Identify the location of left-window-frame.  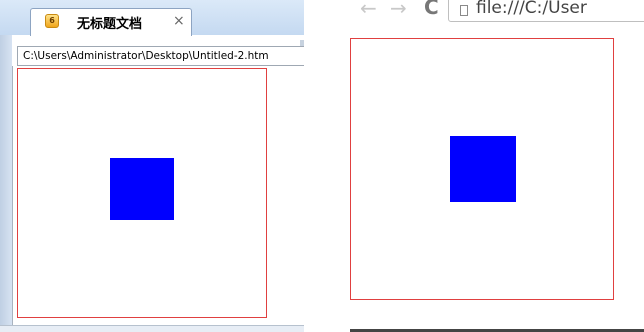
(6, 183).